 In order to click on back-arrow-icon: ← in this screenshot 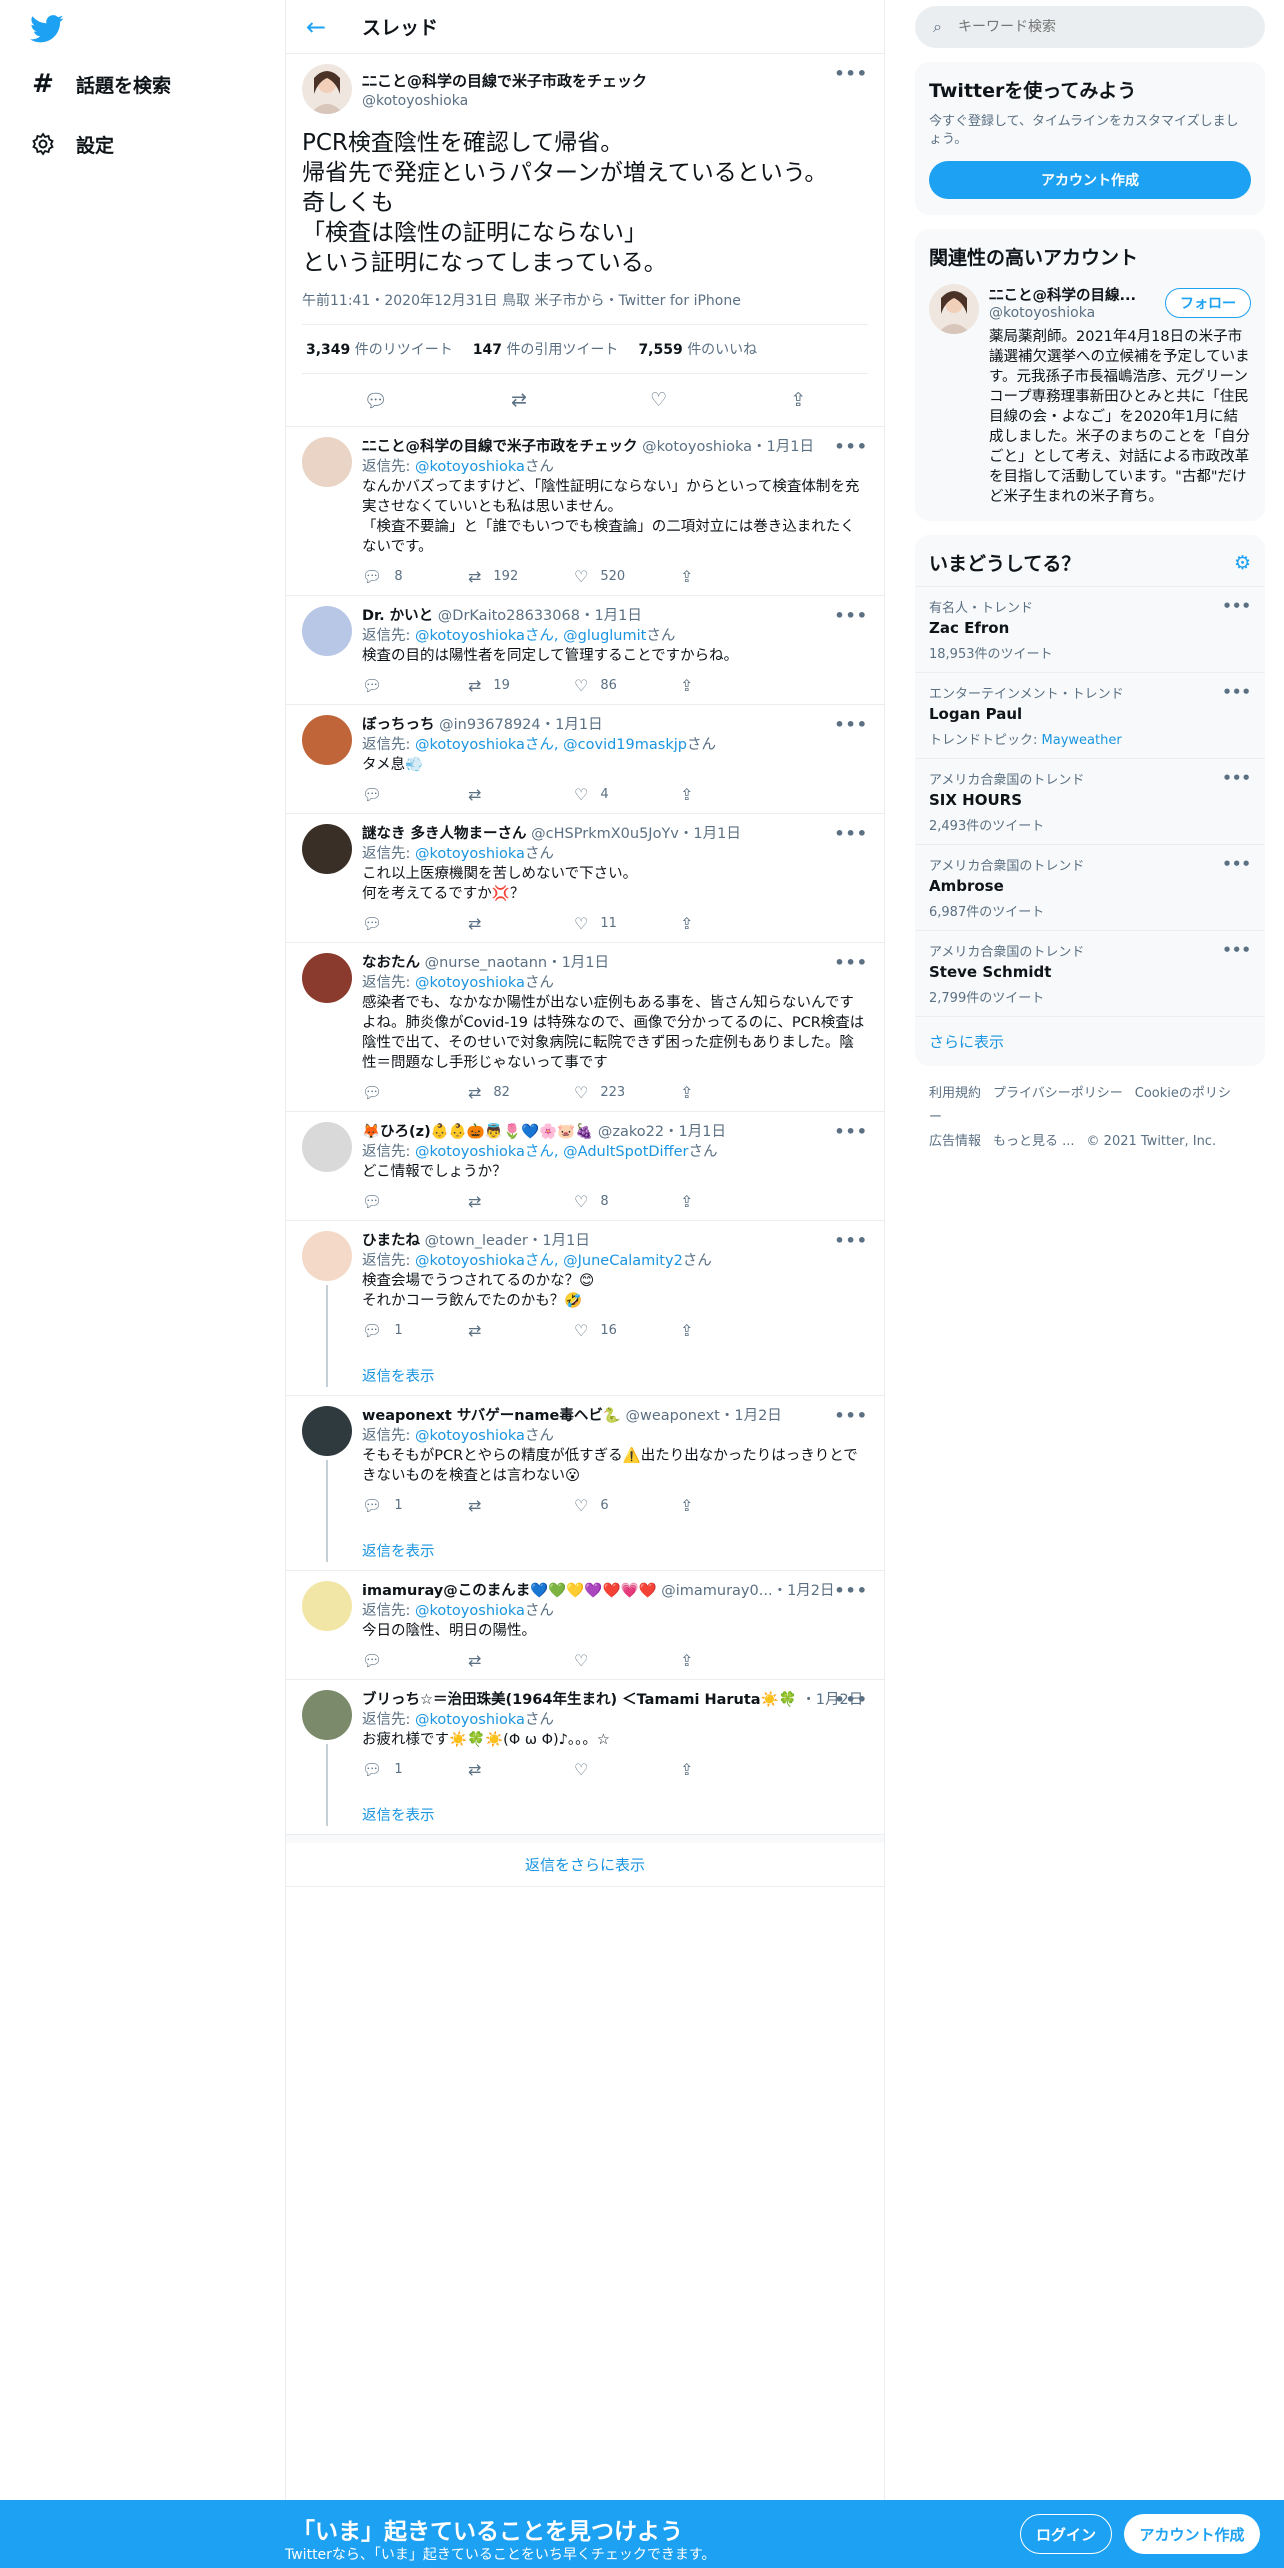, I will do `click(321, 27)`.